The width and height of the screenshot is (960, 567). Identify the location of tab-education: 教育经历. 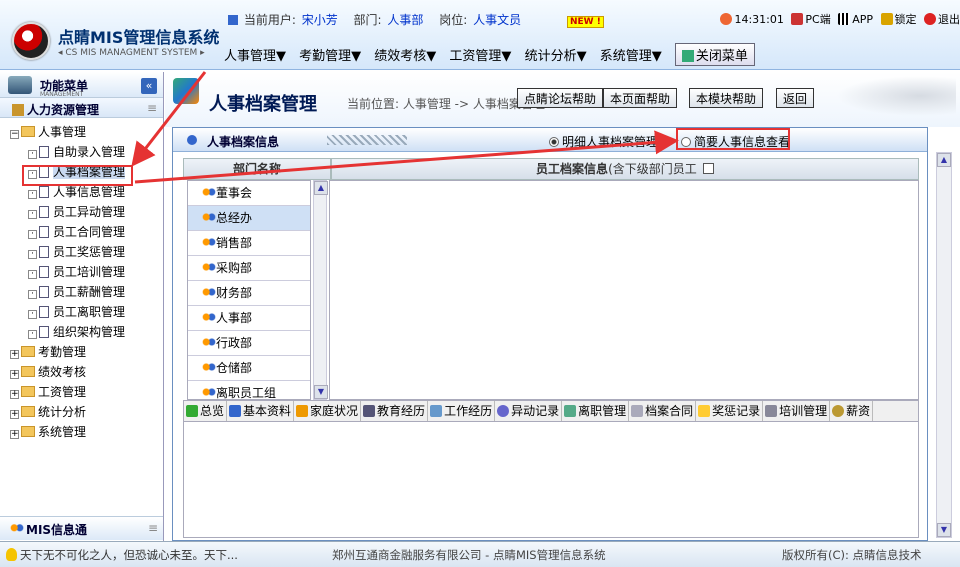
(395, 411).